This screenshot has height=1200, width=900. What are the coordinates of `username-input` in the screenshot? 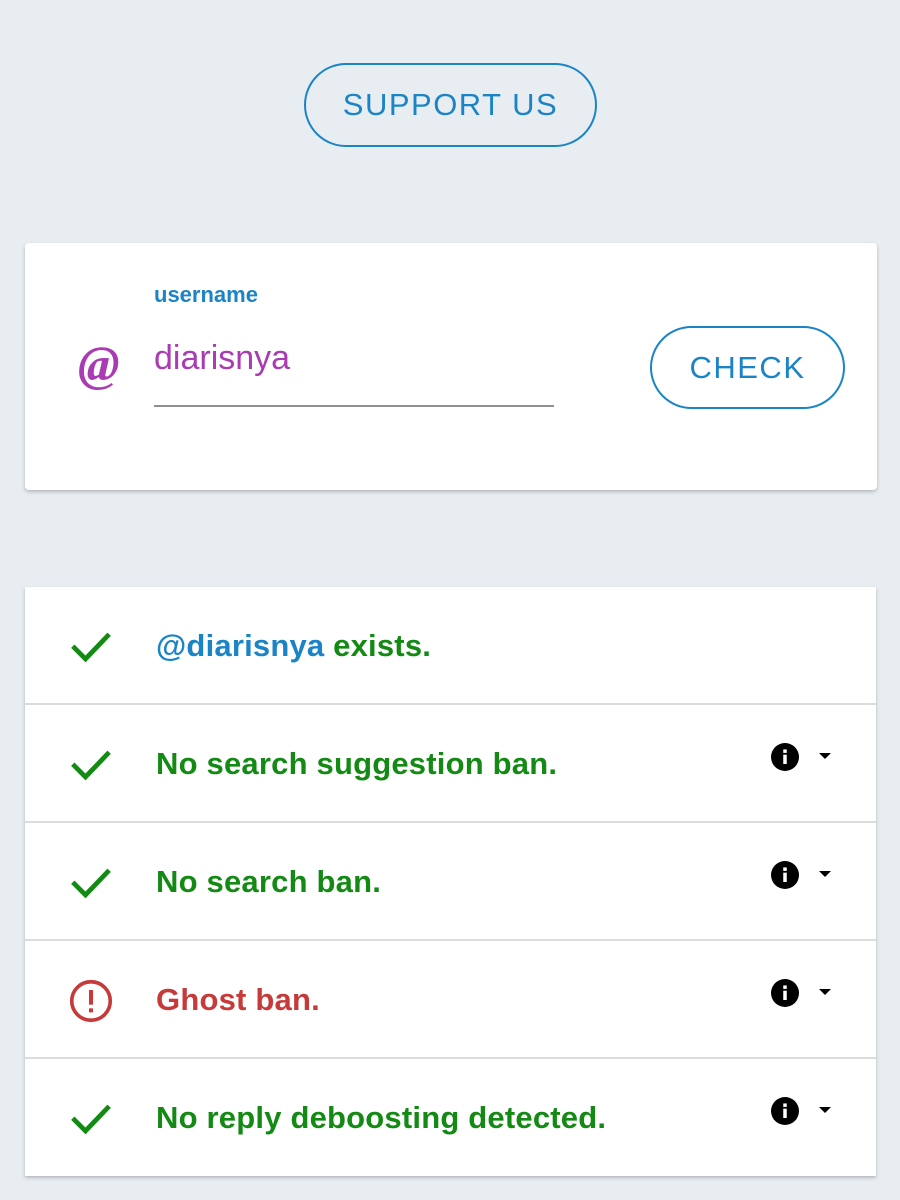 It's located at (354, 370).